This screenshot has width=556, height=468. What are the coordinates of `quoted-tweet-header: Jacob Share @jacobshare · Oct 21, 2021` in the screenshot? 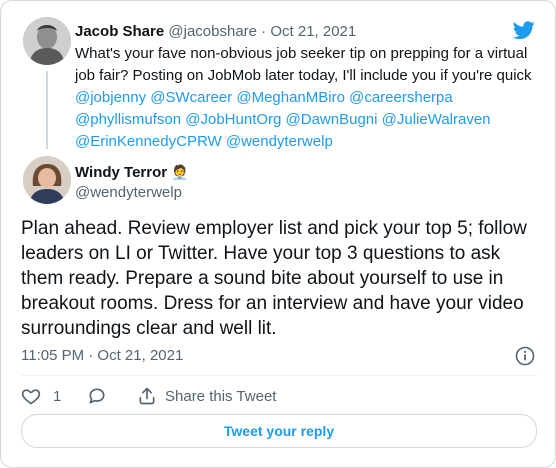 It's located at (215, 32).